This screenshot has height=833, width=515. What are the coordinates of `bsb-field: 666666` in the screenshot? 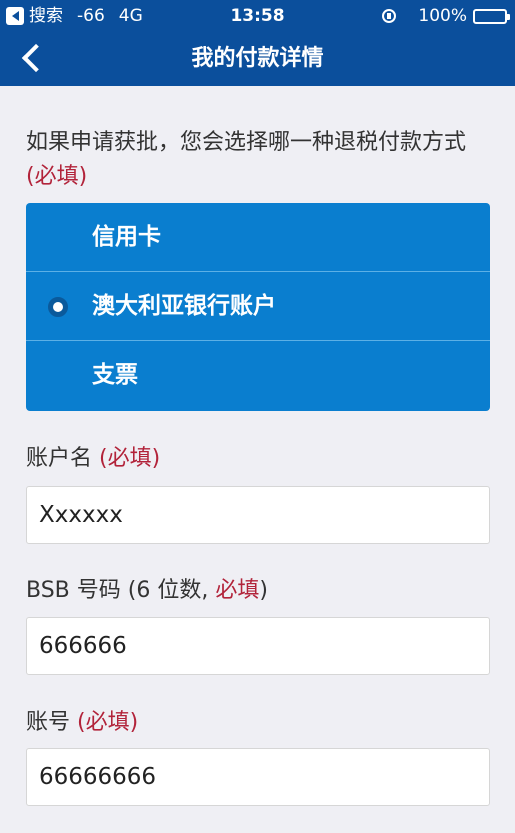 It's located at (258, 646).